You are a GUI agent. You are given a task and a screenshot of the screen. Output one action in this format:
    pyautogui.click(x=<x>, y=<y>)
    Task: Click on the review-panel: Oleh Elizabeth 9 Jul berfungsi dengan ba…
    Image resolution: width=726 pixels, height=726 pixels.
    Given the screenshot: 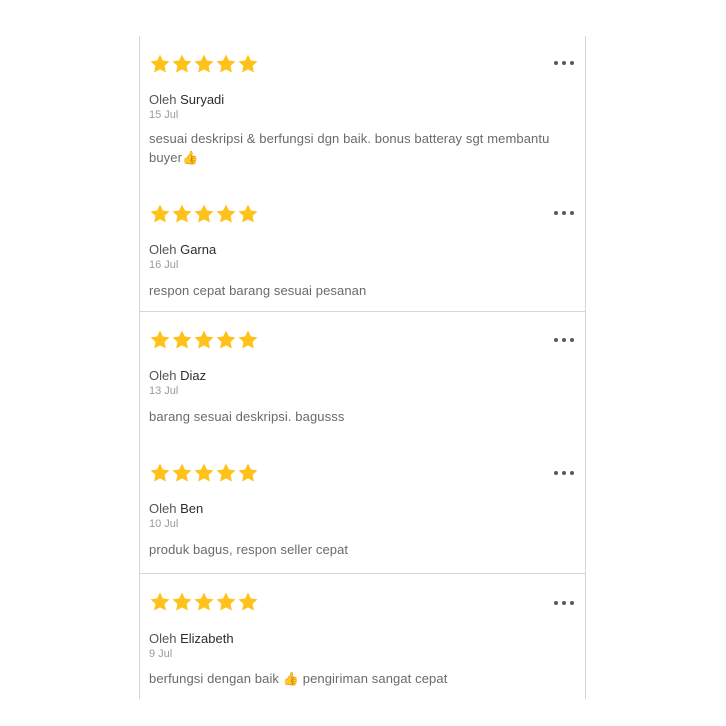 What is the action you would take?
    pyautogui.click(x=362, y=636)
    